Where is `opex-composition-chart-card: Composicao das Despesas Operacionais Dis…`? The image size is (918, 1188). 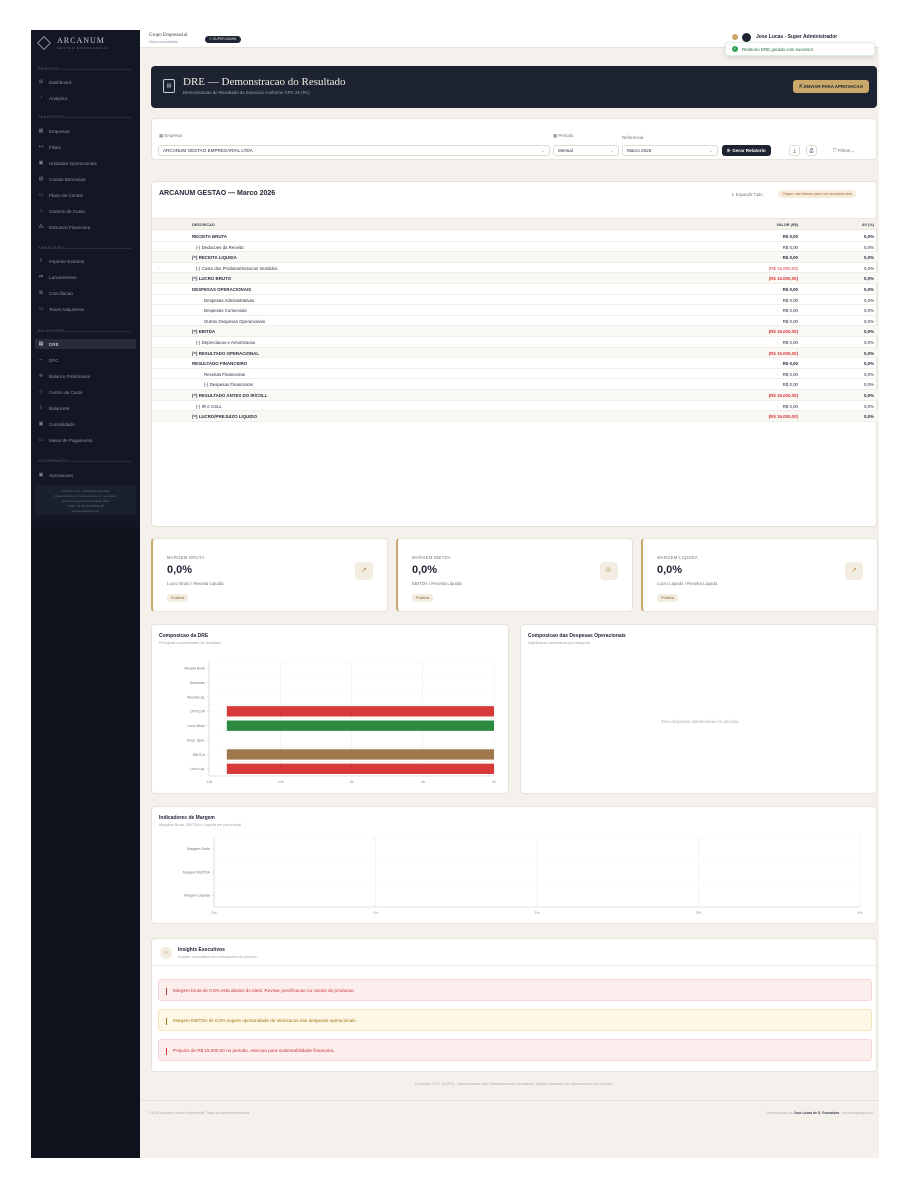
opex-composition-chart-card: Composicao das Despesas Operacionais Dis… is located at coordinates (698, 709).